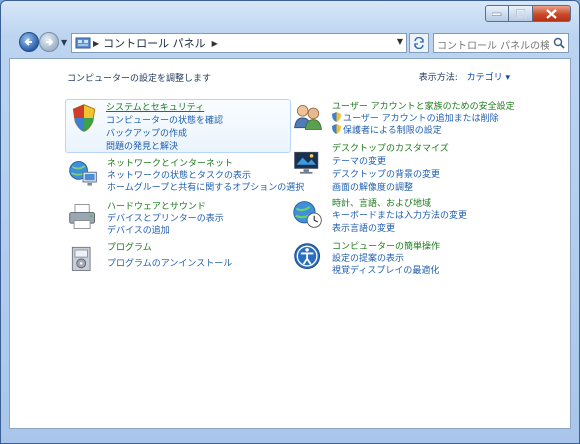 This screenshot has width=580, height=444. Describe the element at coordinates (83, 258) in the screenshot. I see `programs-icon` at that location.